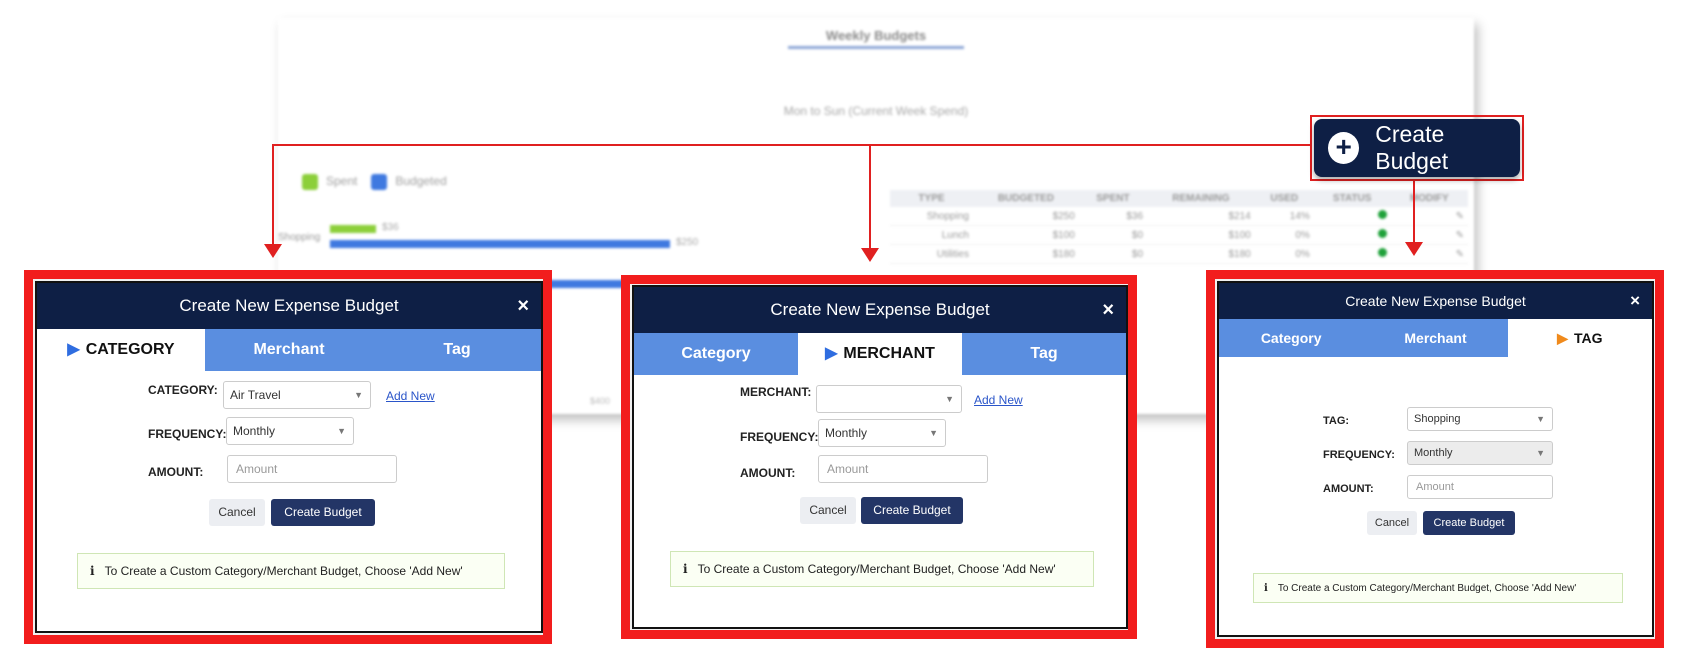 The height and width of the screenshot is (656, 1692). Describe the element at coordinates (353, 229) in the screenshot. I see `bg-bar-spent` at that location.